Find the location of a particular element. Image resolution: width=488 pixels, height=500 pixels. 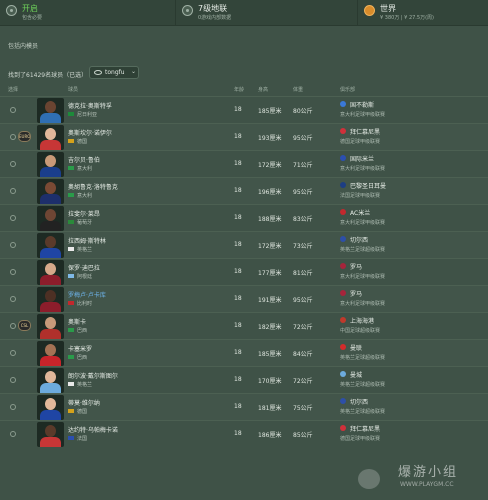

filter-status: 开启 包含必要 is located at coordinates (88, 13).